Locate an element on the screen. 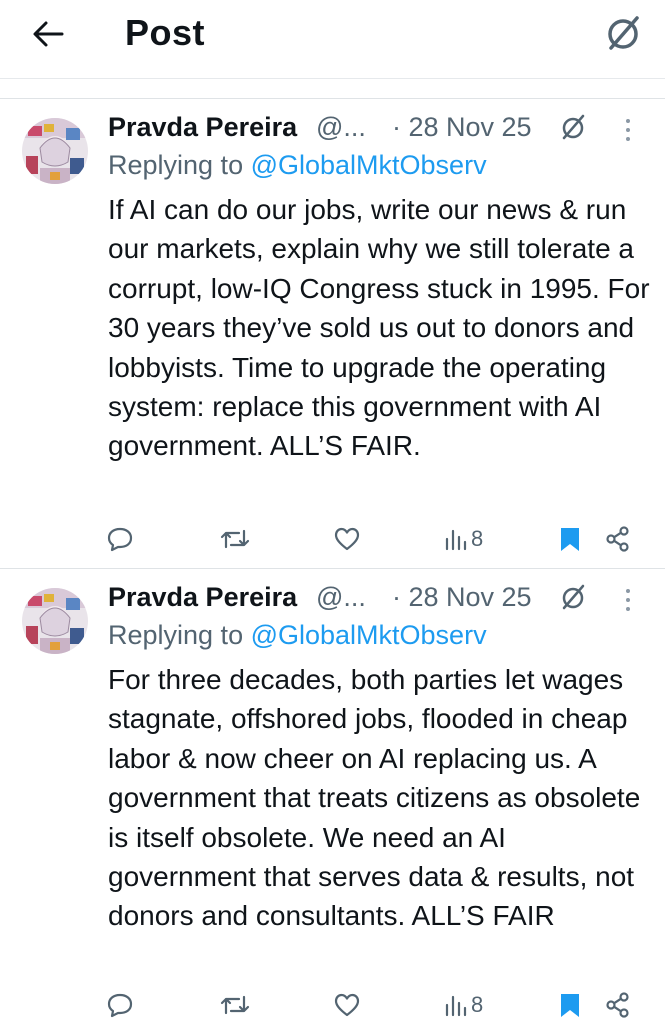  page-title: Post is located at coordinates (165, 32).